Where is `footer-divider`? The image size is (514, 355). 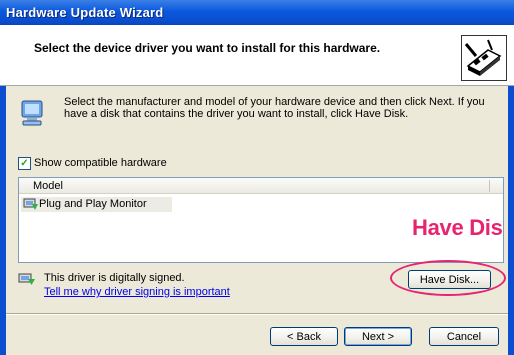 footer-divider is located at coordinates (257, 314).